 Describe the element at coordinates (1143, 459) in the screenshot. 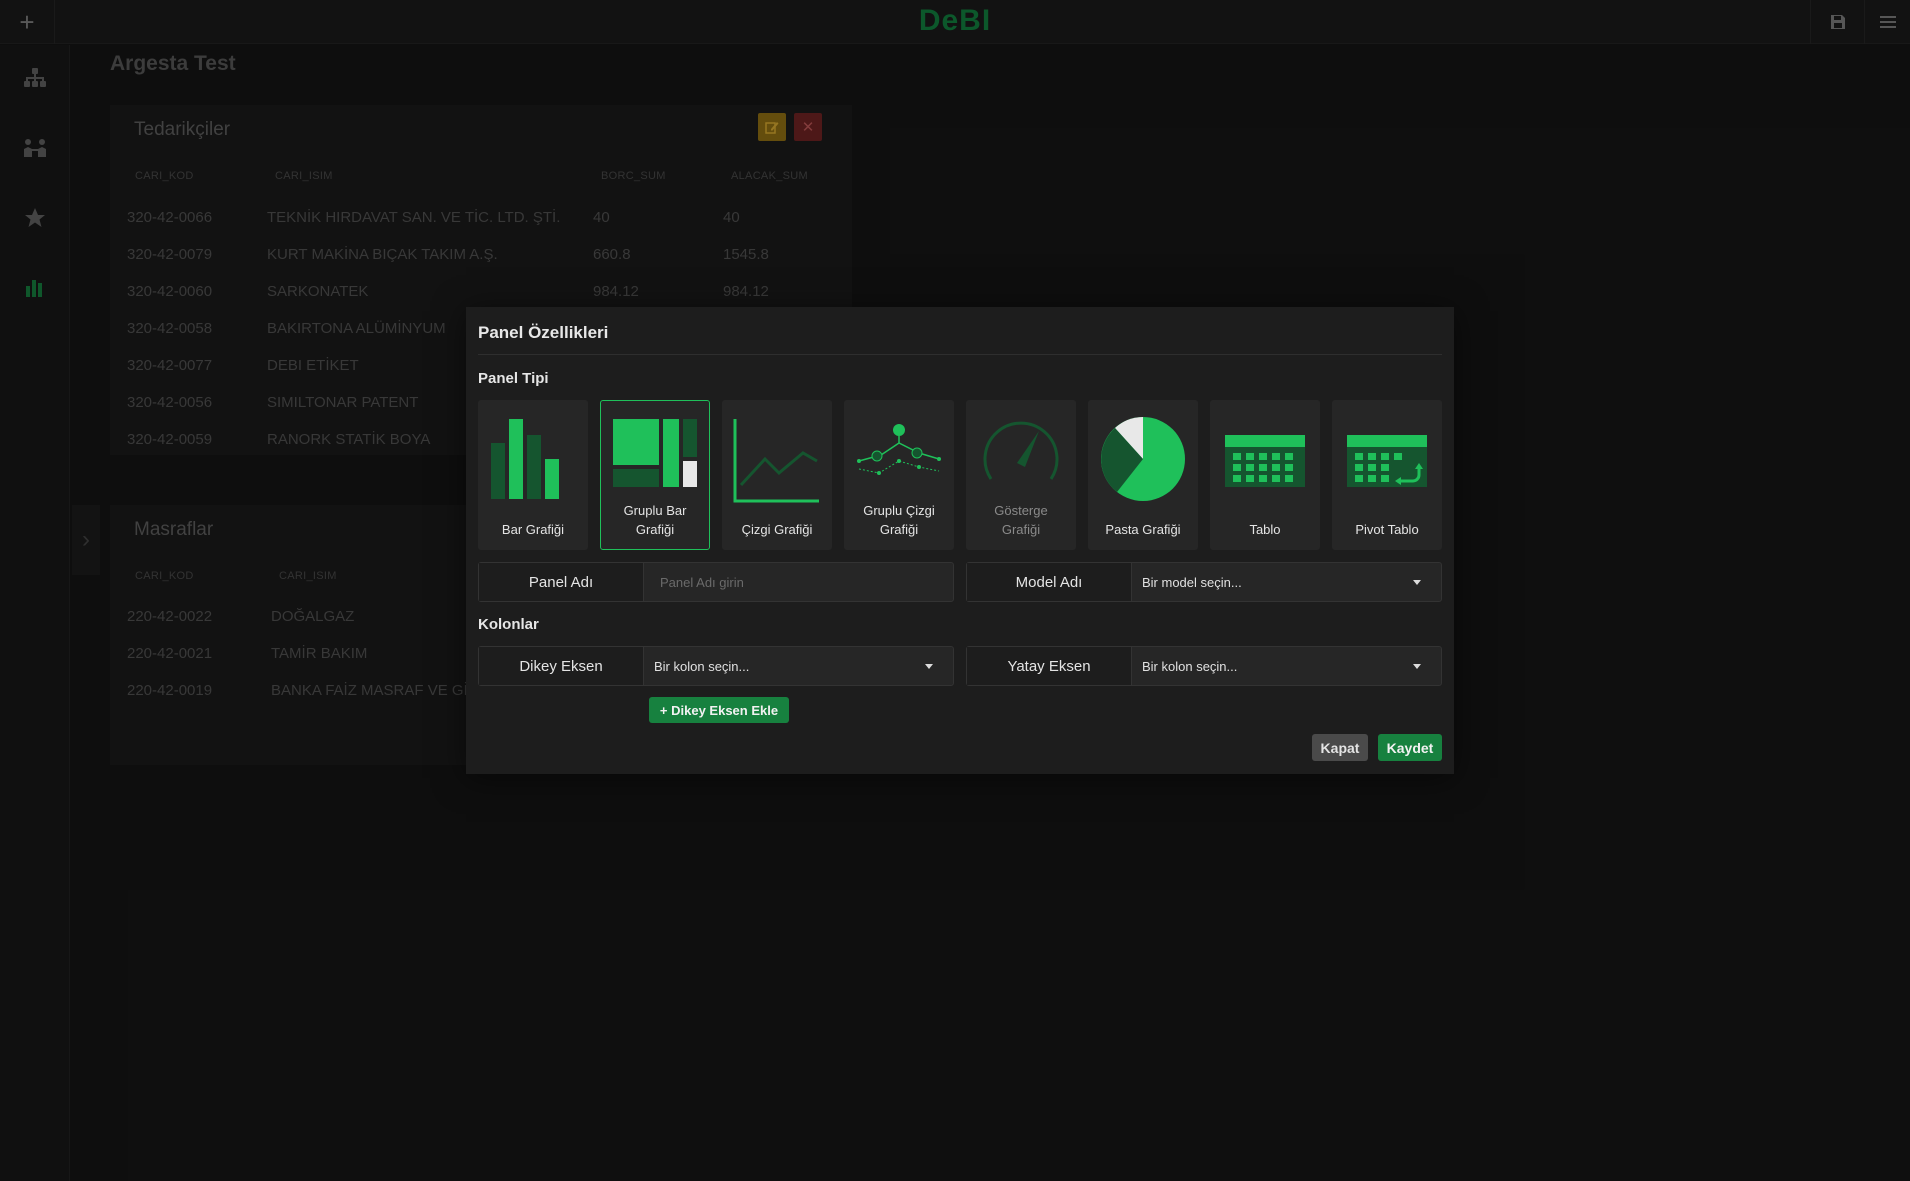

I see `pie-chart-icon` at that location.